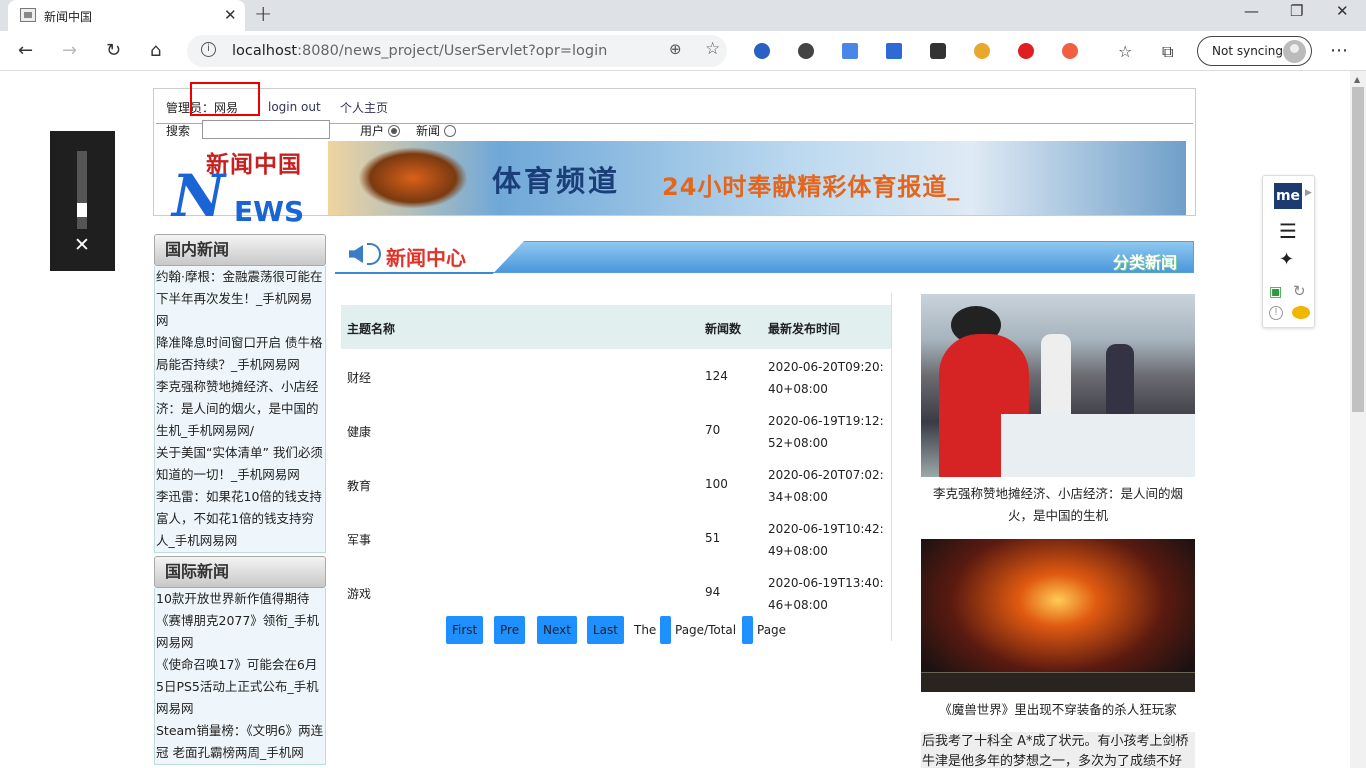  What do you see at coordinates (605, 630) in the screenshot?
I see `last-page-button: Last` at bounding box center [605, 630].